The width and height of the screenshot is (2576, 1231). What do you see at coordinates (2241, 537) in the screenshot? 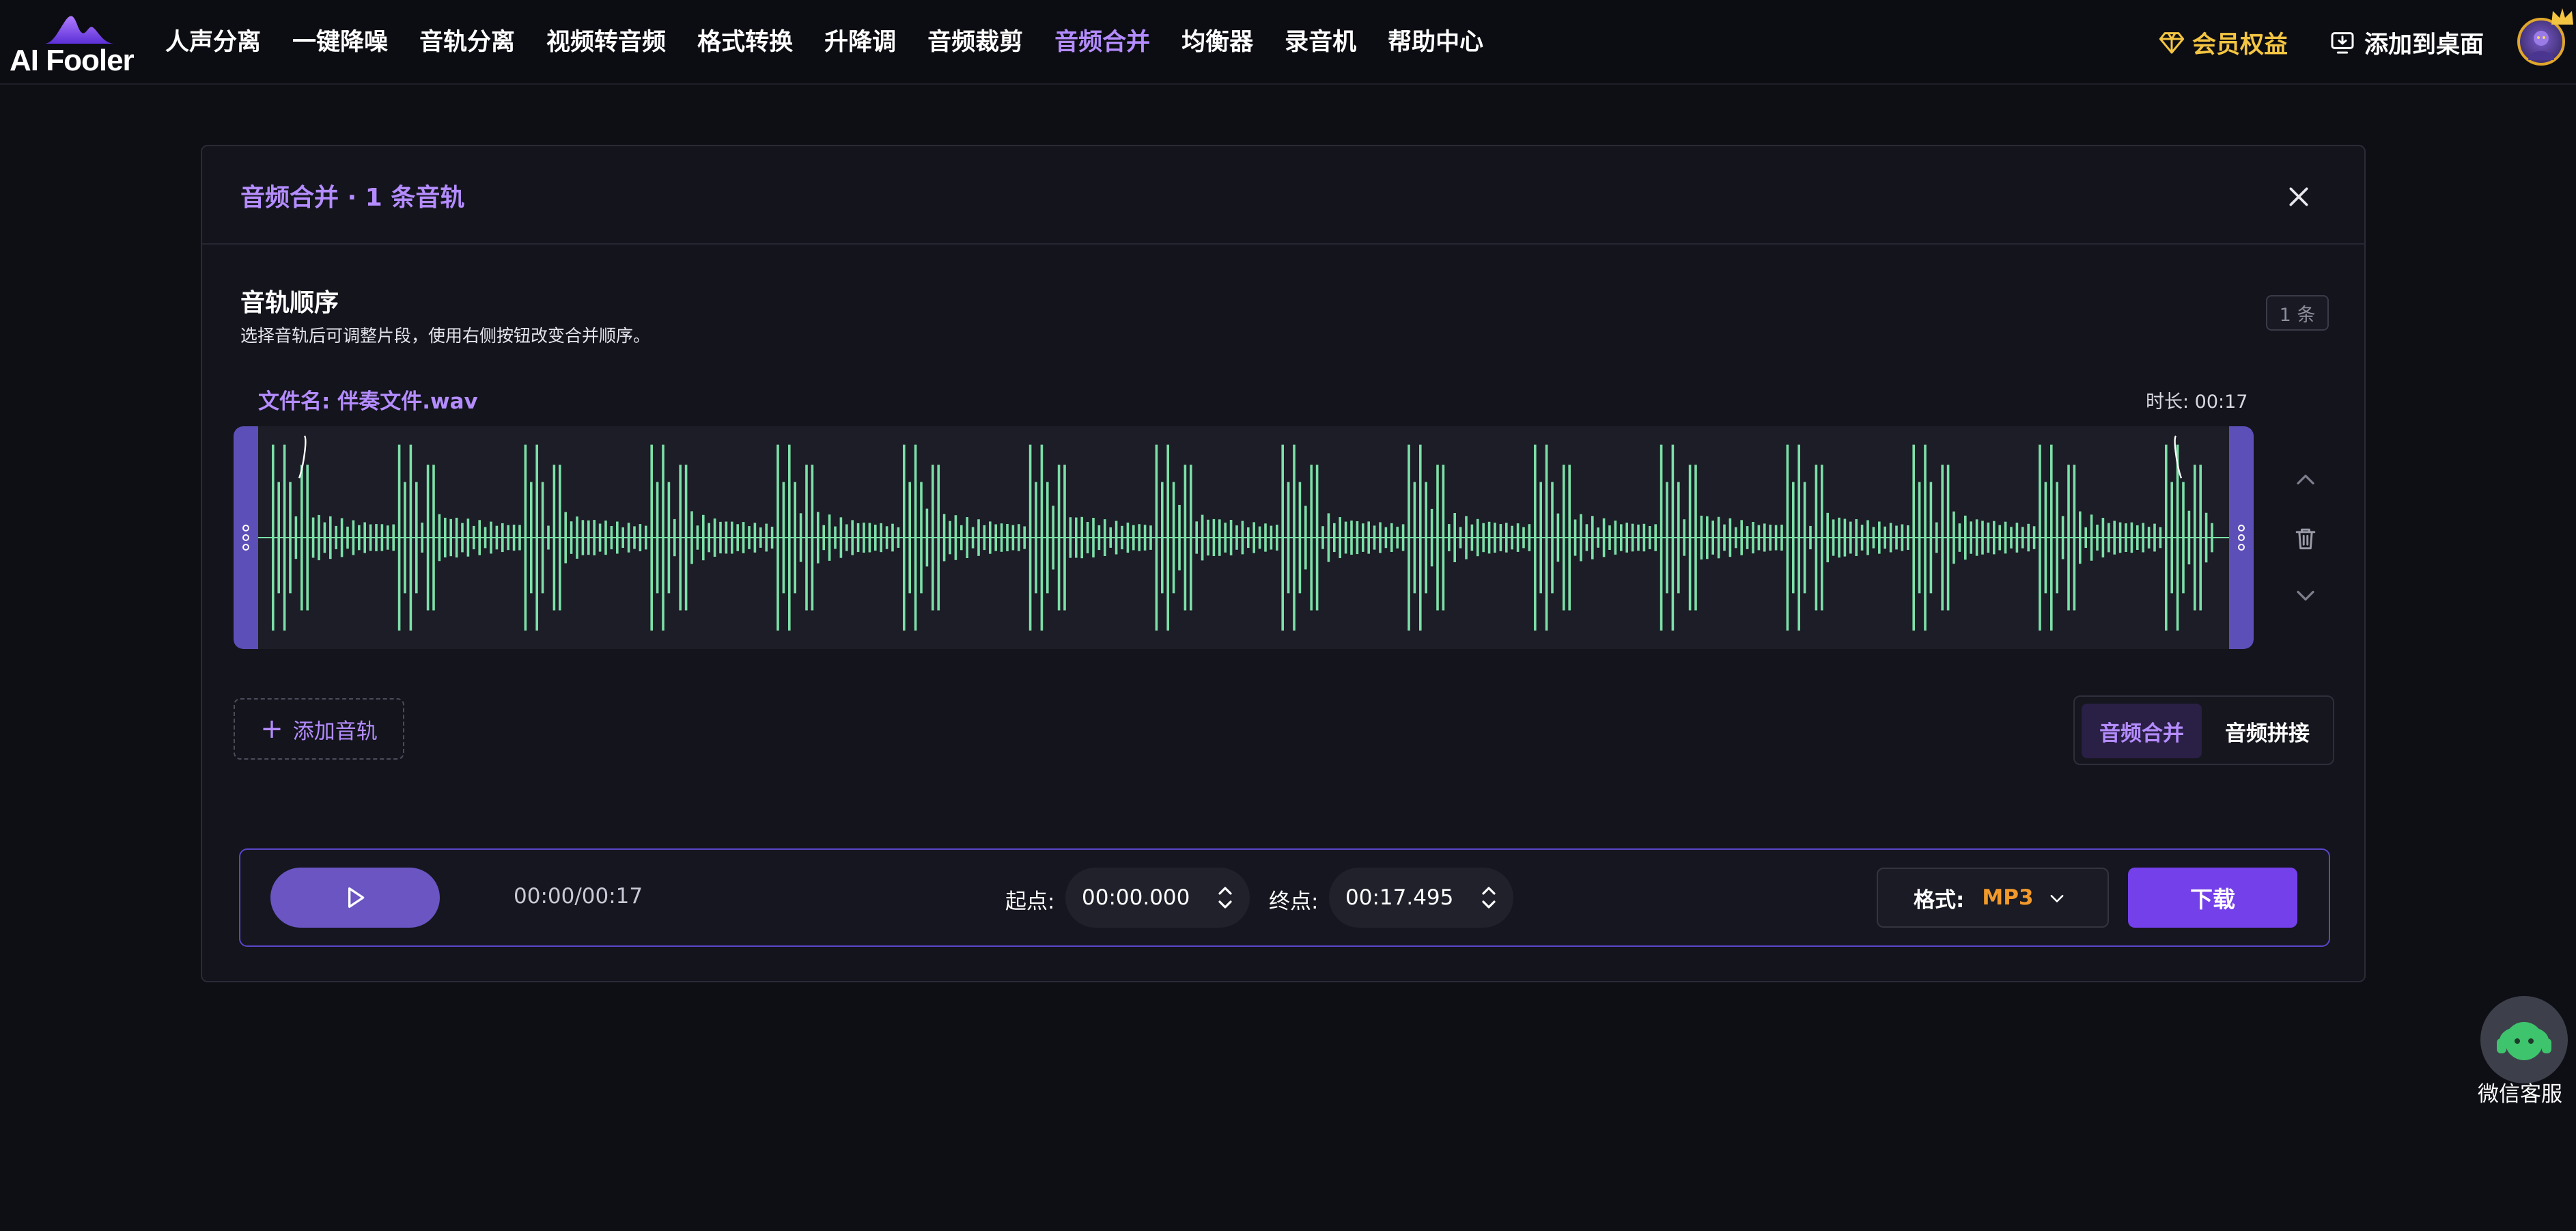
I see `trim-handle-end` at bounding box center [2241, 537].